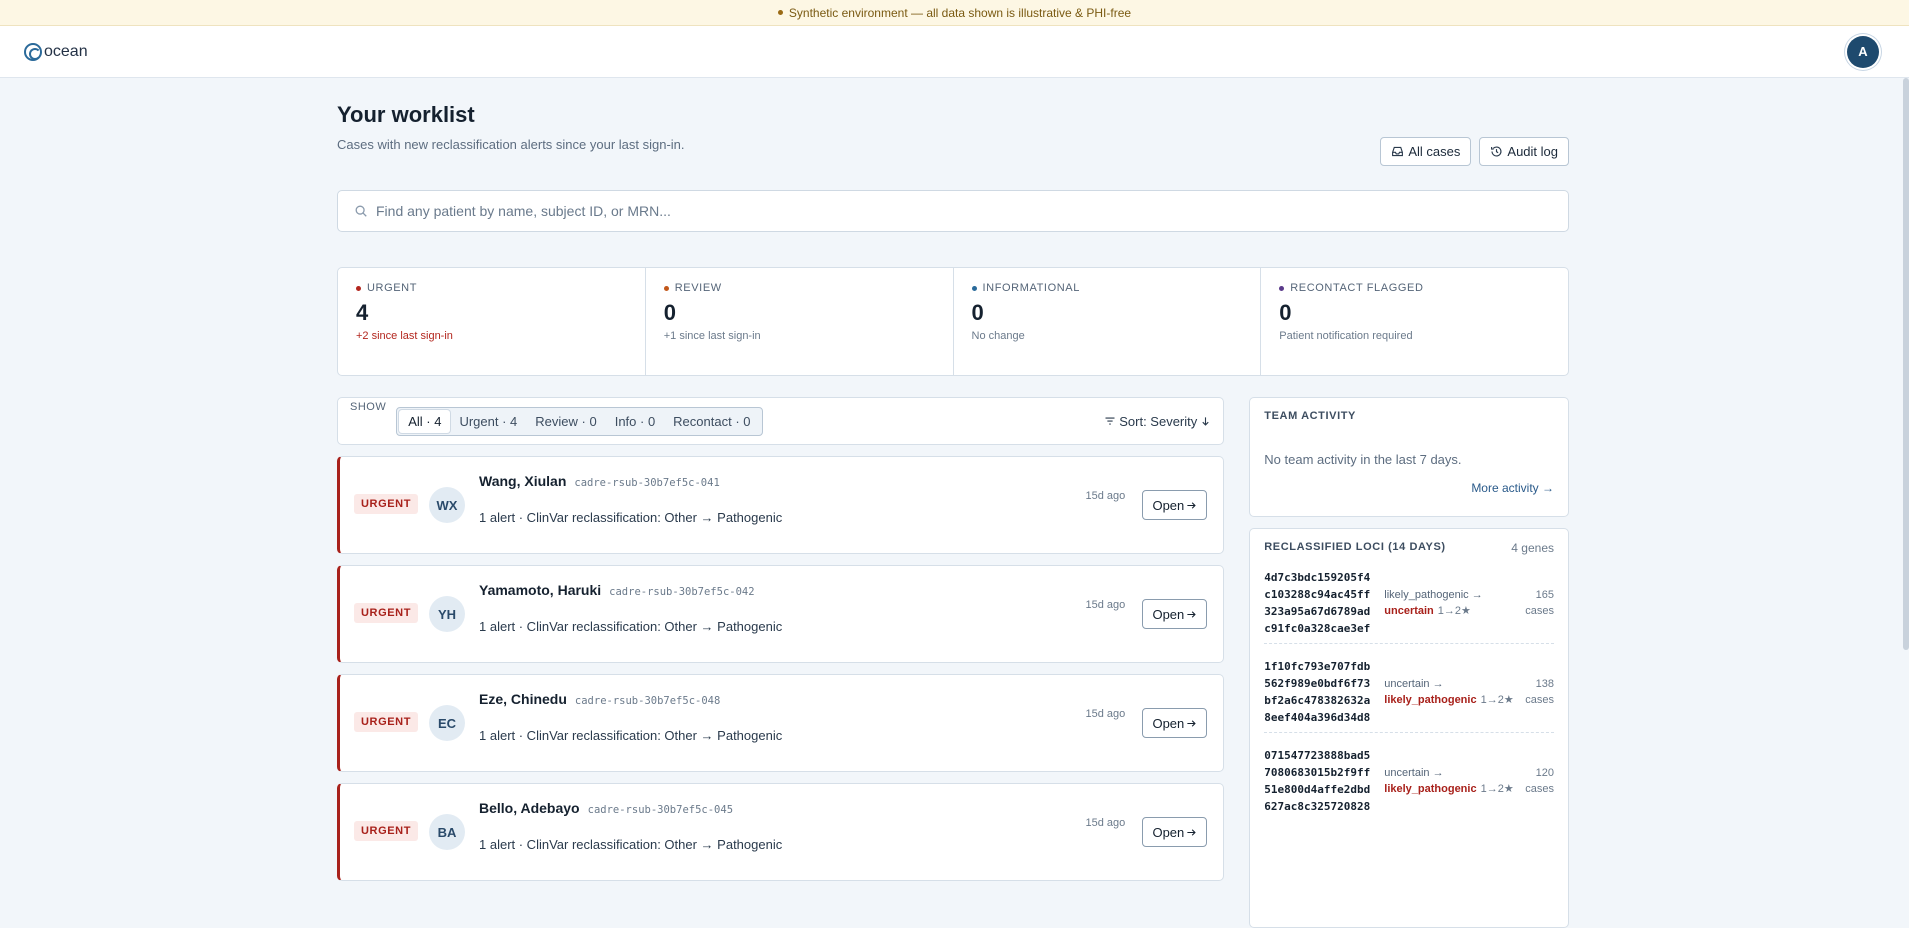 This screenshot has height=928, width=1909. Describe the element at coordinates (447, 832) in the screenshot. I see `patient-avatar: BA` at that location.